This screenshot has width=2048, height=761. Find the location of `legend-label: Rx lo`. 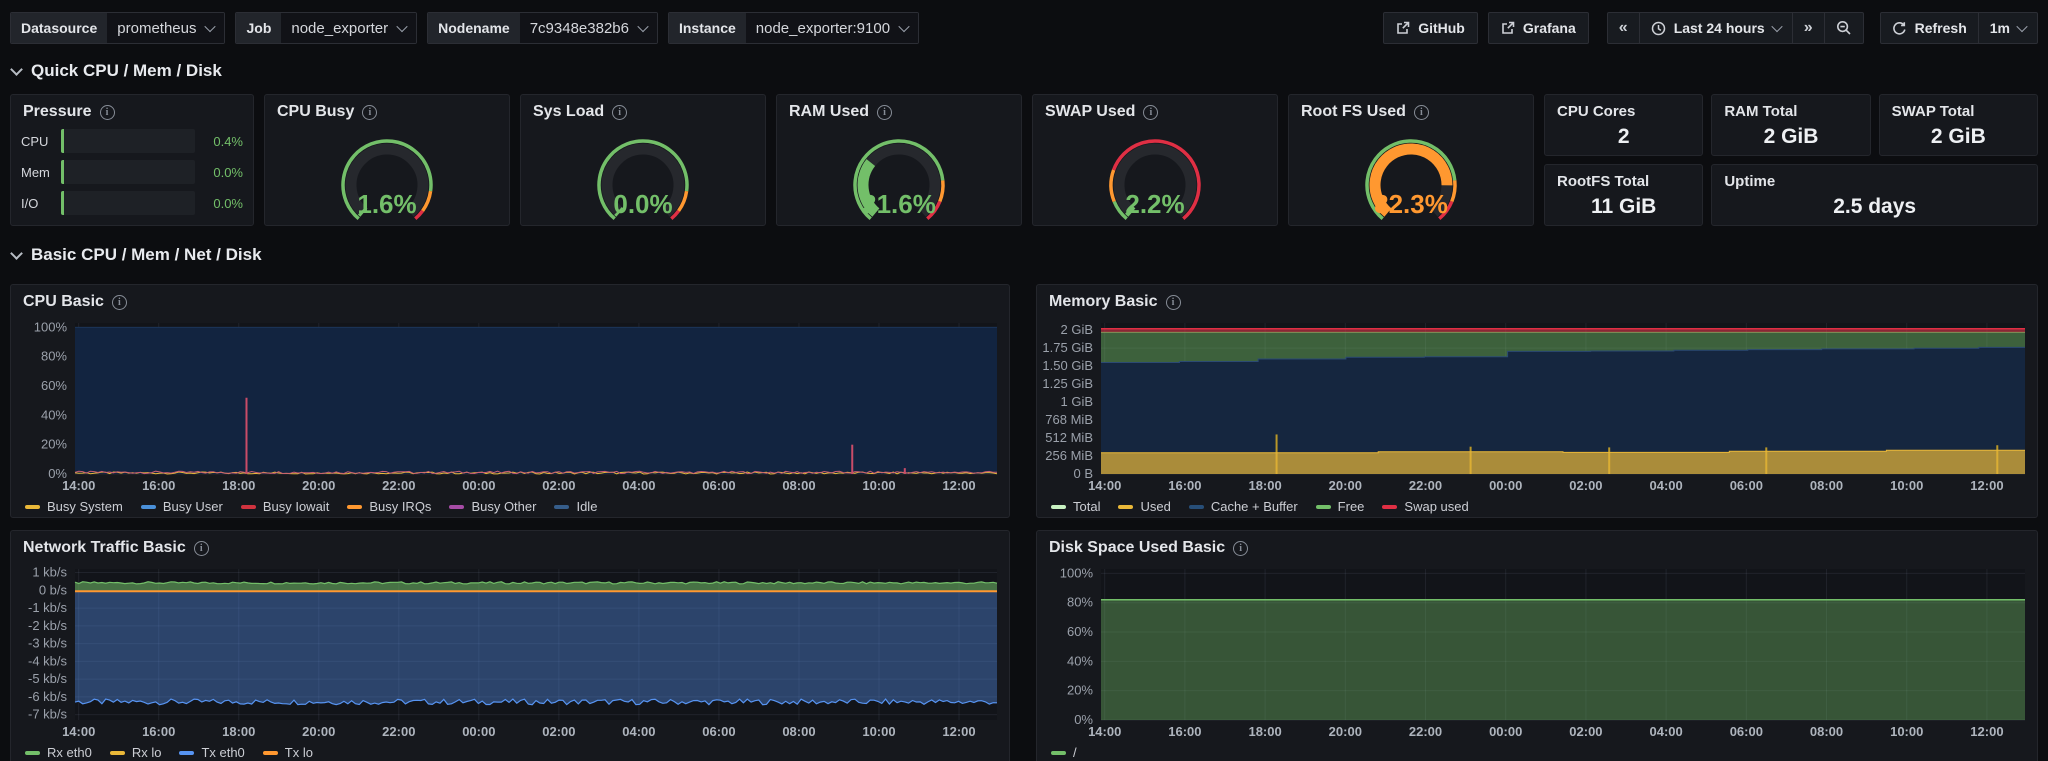

legend-label: Rx lo is located at coordinates (146, 752).